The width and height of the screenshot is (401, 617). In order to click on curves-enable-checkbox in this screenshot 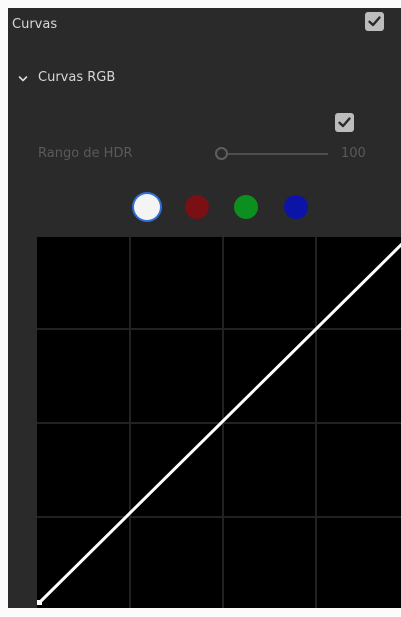, I will do `click(374, 21)`.